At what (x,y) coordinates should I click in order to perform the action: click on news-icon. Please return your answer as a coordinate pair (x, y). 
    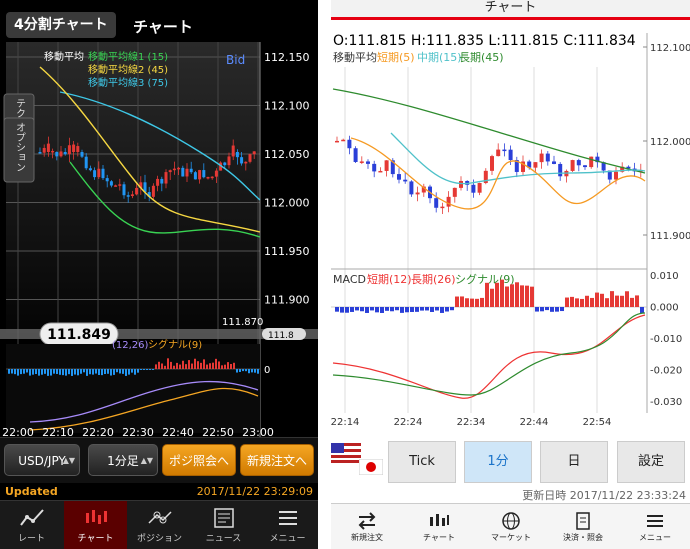
    Looking at the image, I should click on (223, 518).